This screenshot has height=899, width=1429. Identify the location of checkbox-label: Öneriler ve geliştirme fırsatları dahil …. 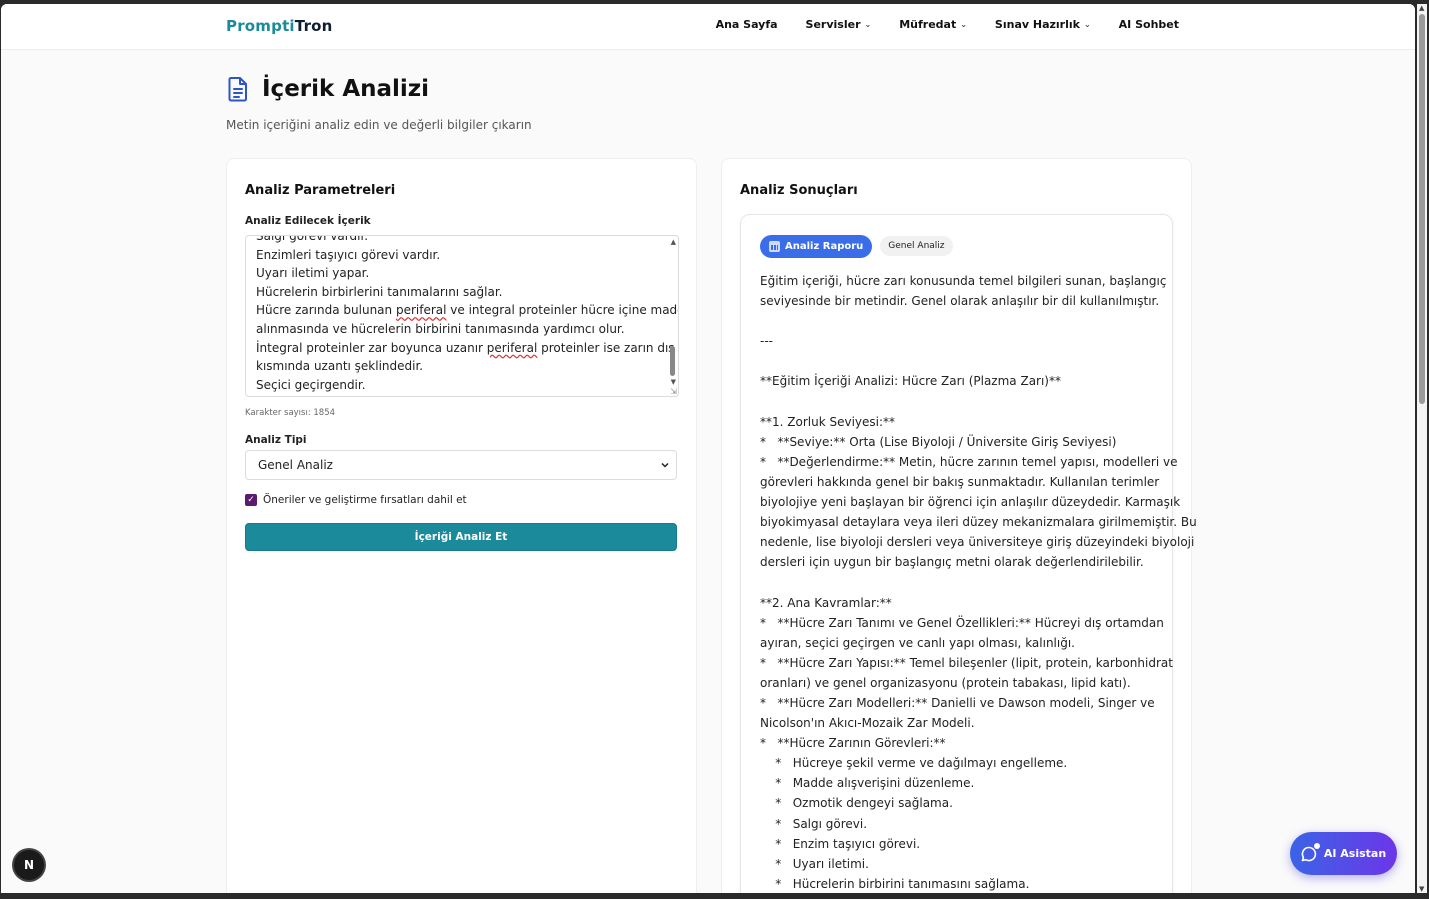
(365, 500).